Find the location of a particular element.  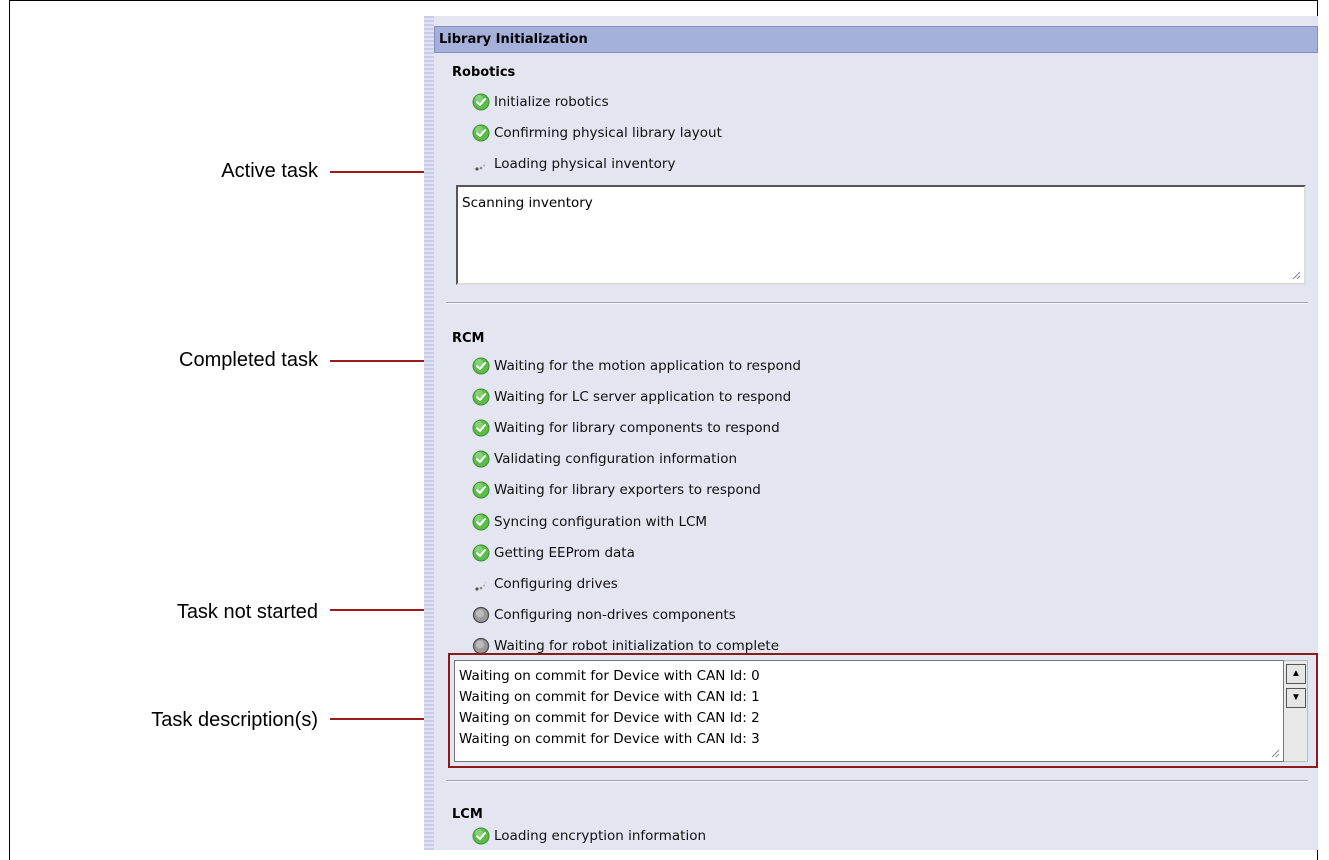

section-title-lcm: LCM is located at coordinates (467, 814).